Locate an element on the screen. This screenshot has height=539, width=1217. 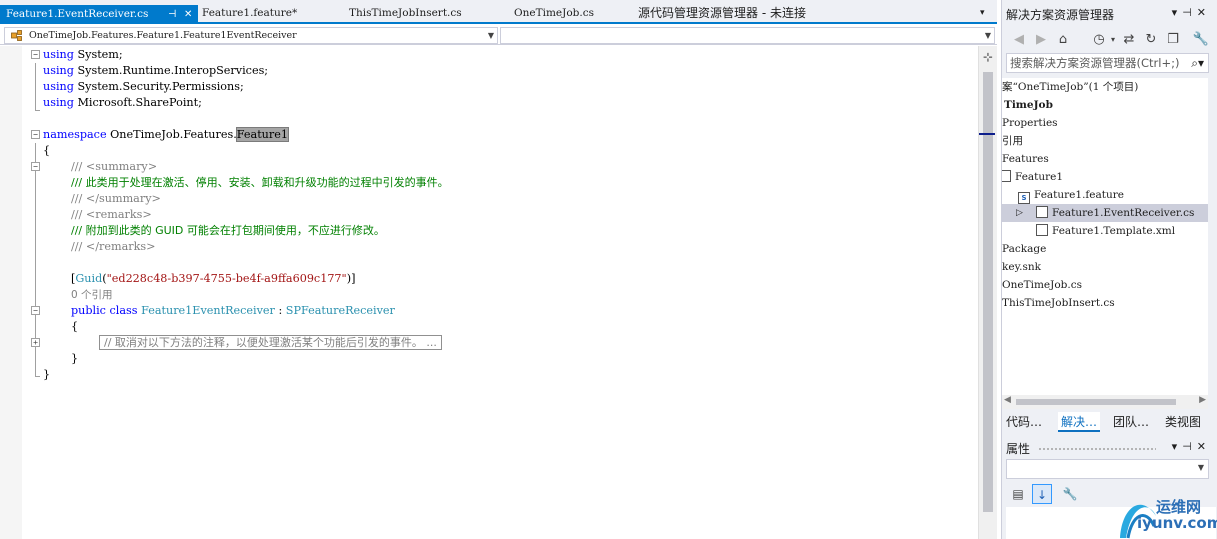
tab-thistimejobinsert: ThisTimeJobInsert.cs is located at coordinates (405, 13).